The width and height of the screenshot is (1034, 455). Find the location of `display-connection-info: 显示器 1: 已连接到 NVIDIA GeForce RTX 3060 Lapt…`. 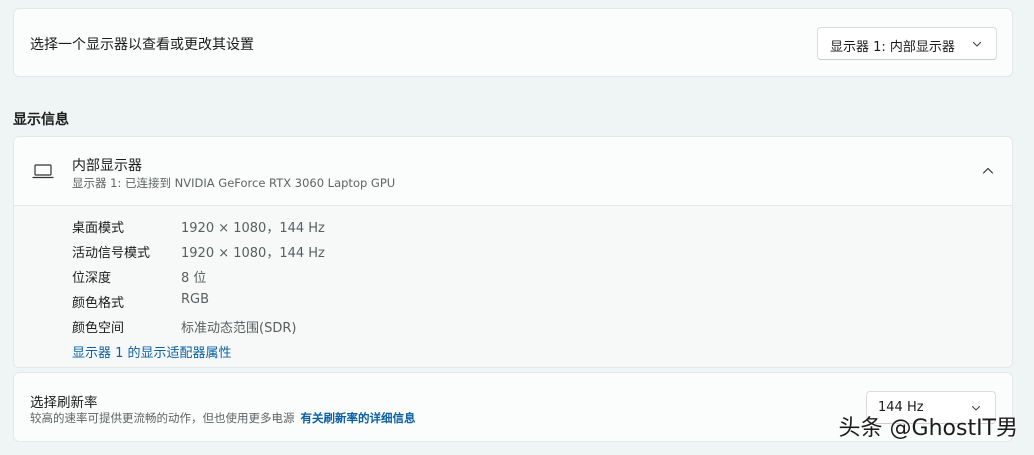

display-connection-info: 显示器 1: 已连接到 NVIDIA GeForce RTX 3060 Lapt… is located at coordinates (234, 183).